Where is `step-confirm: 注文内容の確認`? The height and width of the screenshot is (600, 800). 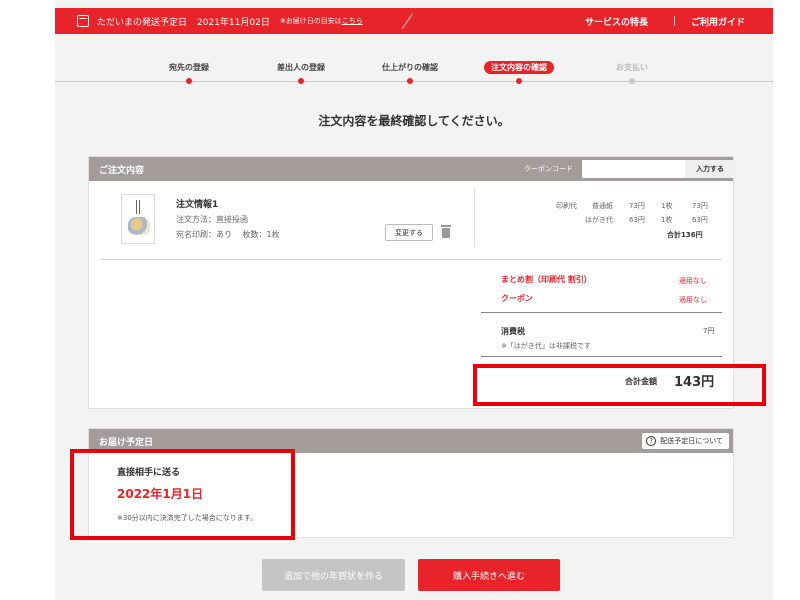 step-confirm: 注文内容の確認 is located at coordinates (519, 72).